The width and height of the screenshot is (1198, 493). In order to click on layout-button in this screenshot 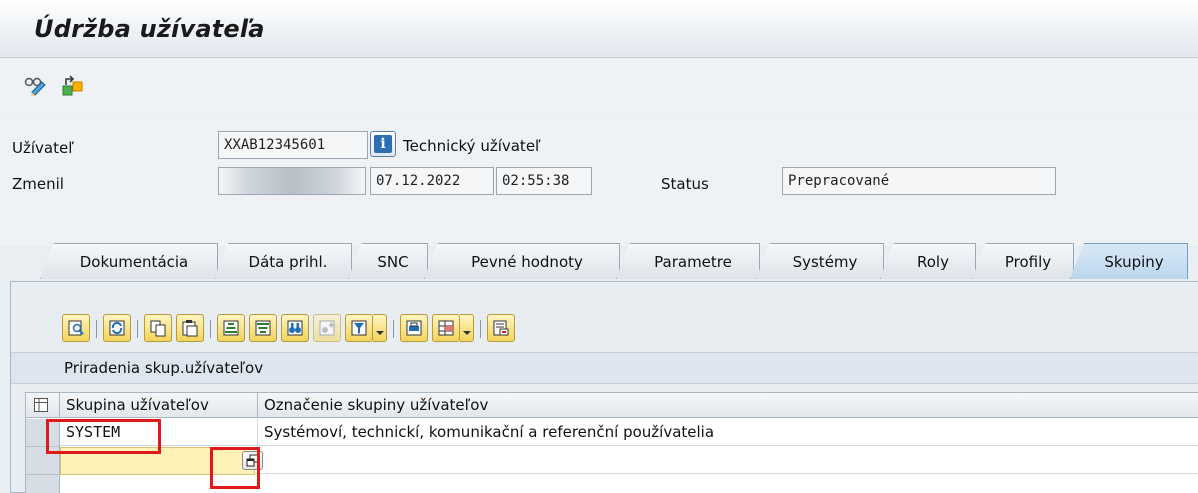, I will do `click(446, 328)`.